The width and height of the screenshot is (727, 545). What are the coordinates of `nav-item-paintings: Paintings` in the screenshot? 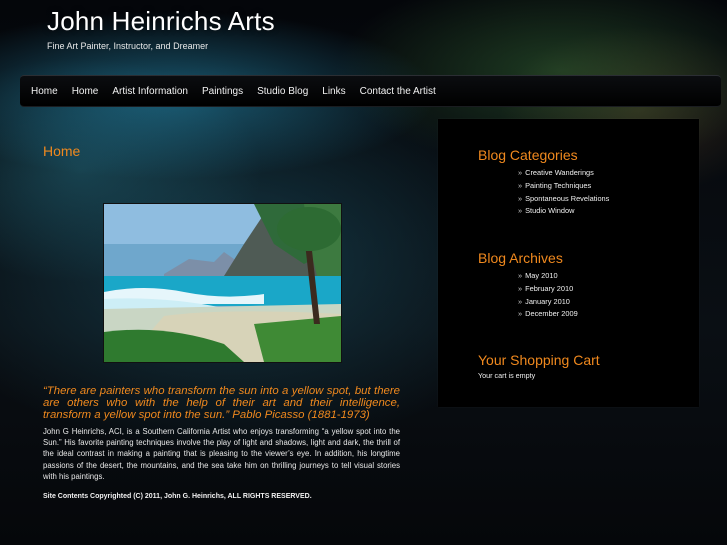 It's located at (222, 91).